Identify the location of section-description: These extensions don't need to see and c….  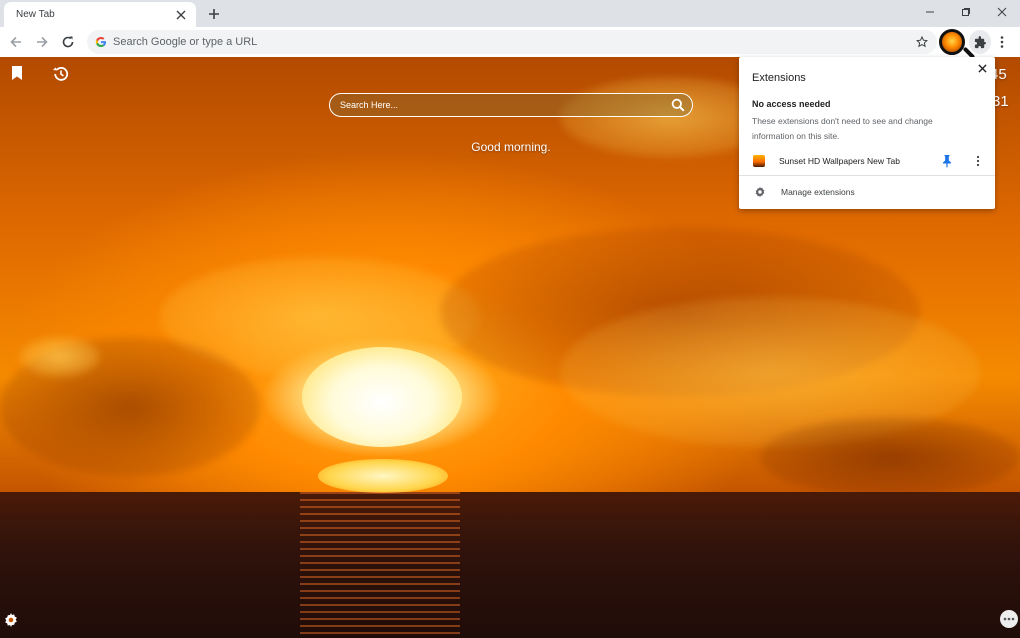
(842, 128).